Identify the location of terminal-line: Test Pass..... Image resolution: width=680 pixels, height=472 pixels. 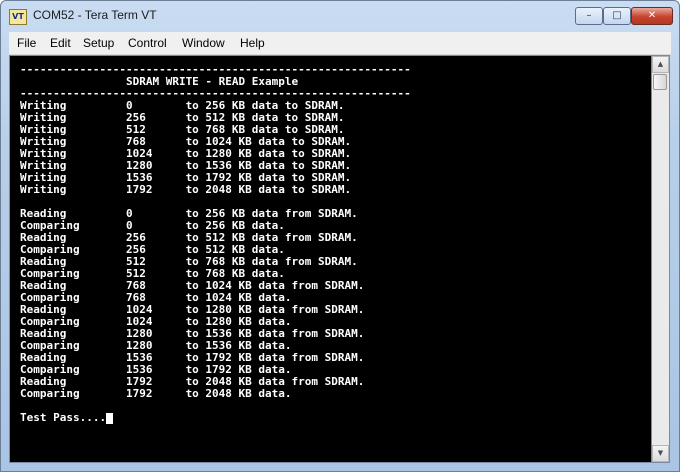
(63, 417).